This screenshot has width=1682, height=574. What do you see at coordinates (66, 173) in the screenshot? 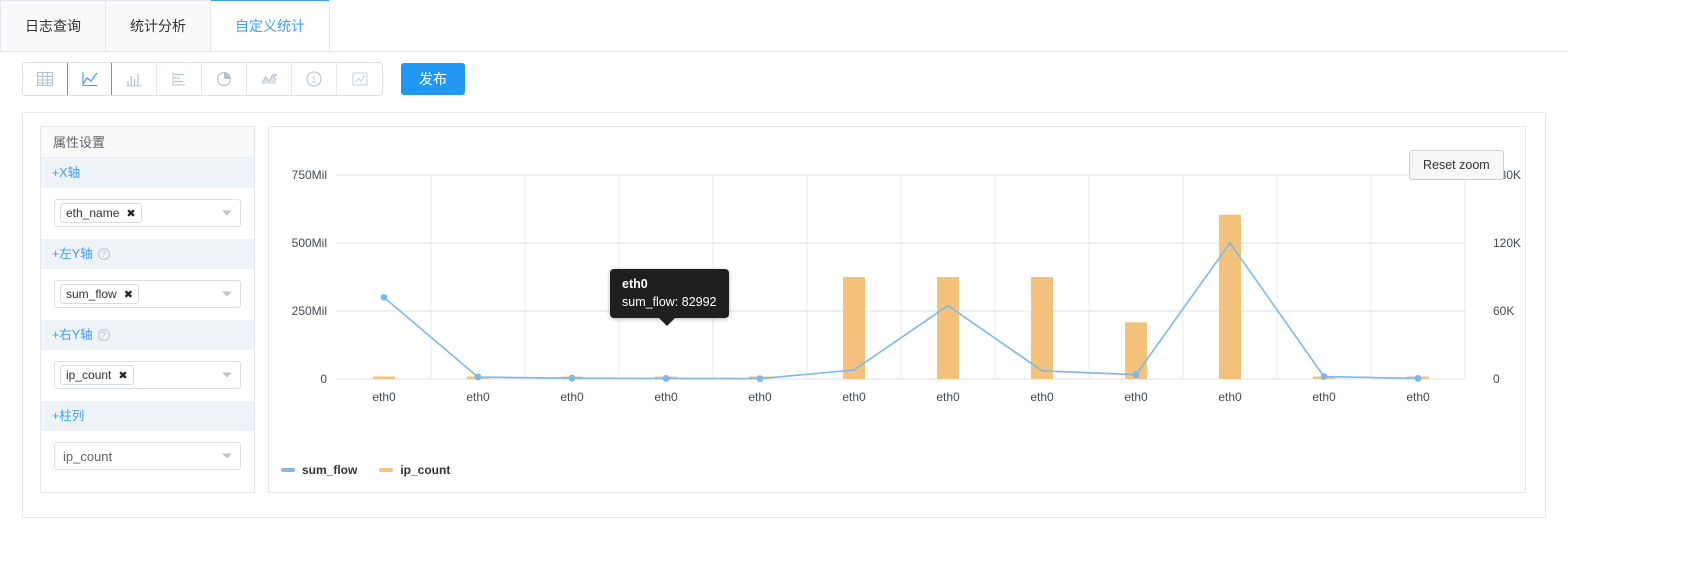
I see `sidebar-section-label: +X轴` at bounding box center [66, 173].